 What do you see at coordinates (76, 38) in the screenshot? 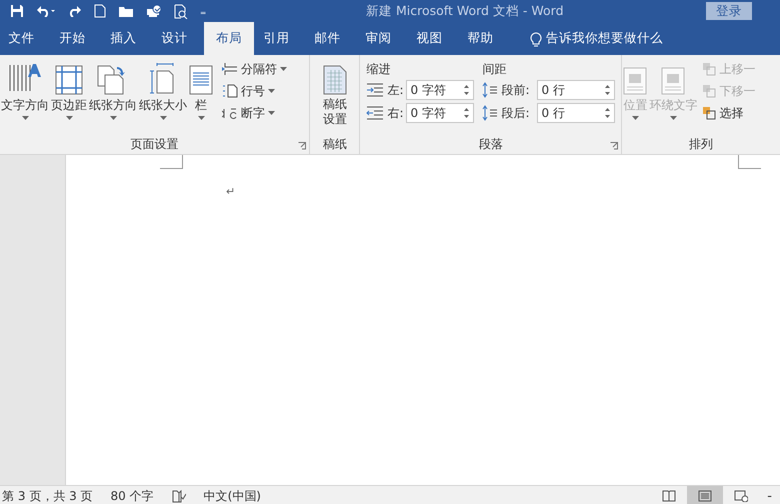
I see `ribbon-tab: 开始` at bounding box center [76, 38].